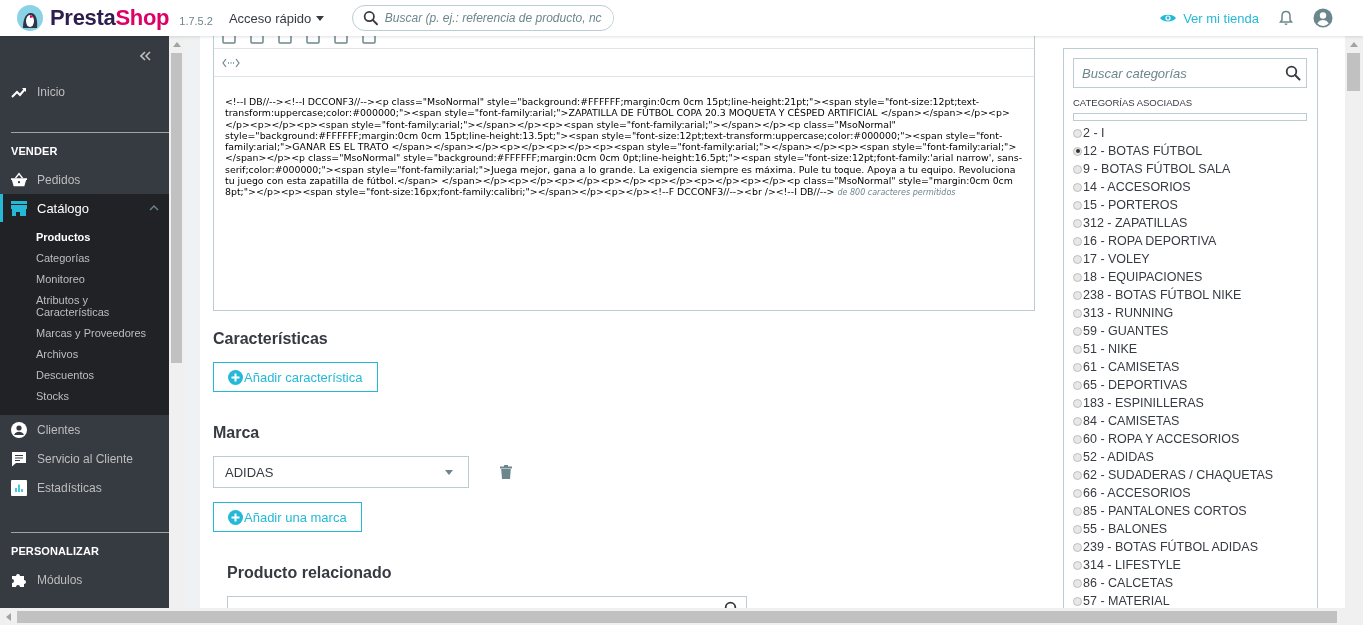 This screenshot has height=625, width=1363. What do you see at coordinates (310, 573) in the screenshot?
I see `section-title: Producto relacionado` at bounding box center [310, 573].